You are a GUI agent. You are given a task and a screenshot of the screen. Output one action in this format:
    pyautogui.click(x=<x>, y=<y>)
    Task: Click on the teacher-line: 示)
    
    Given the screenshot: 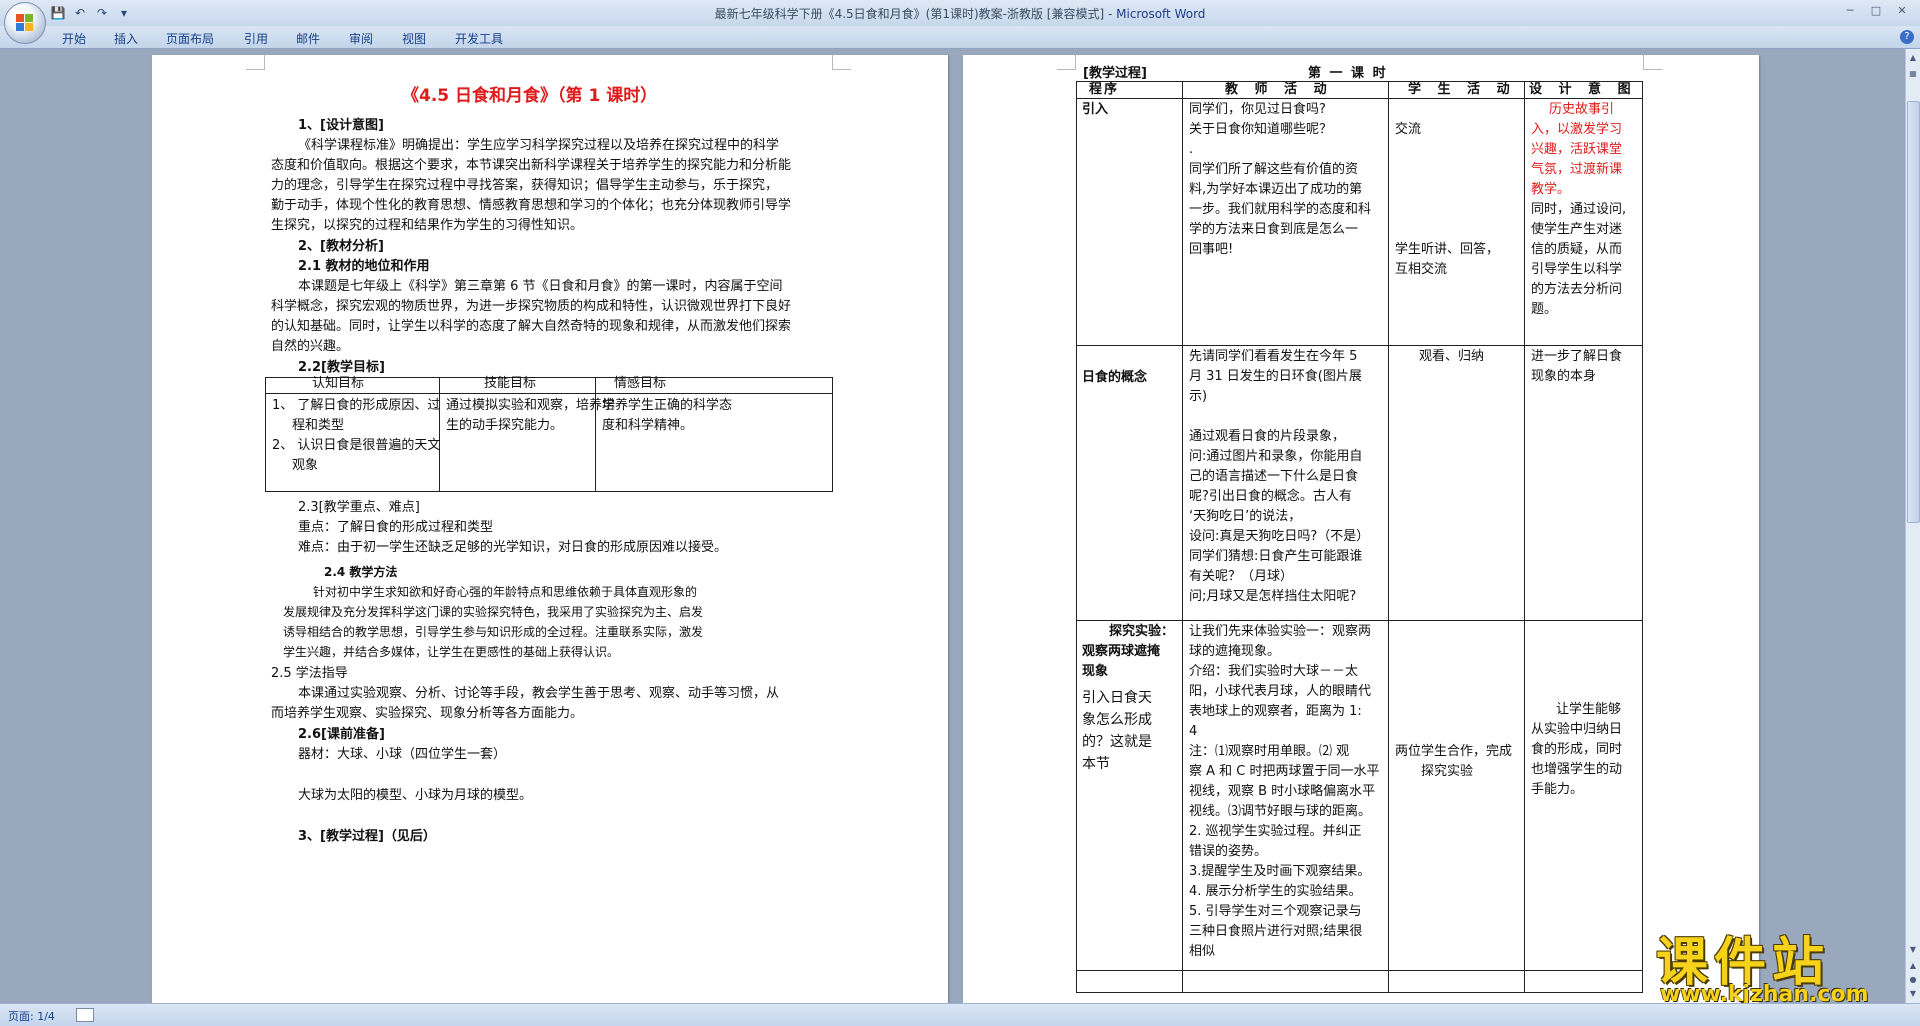 What is the action you would take?
    pyautogui.click(x=1198, y=396)
    